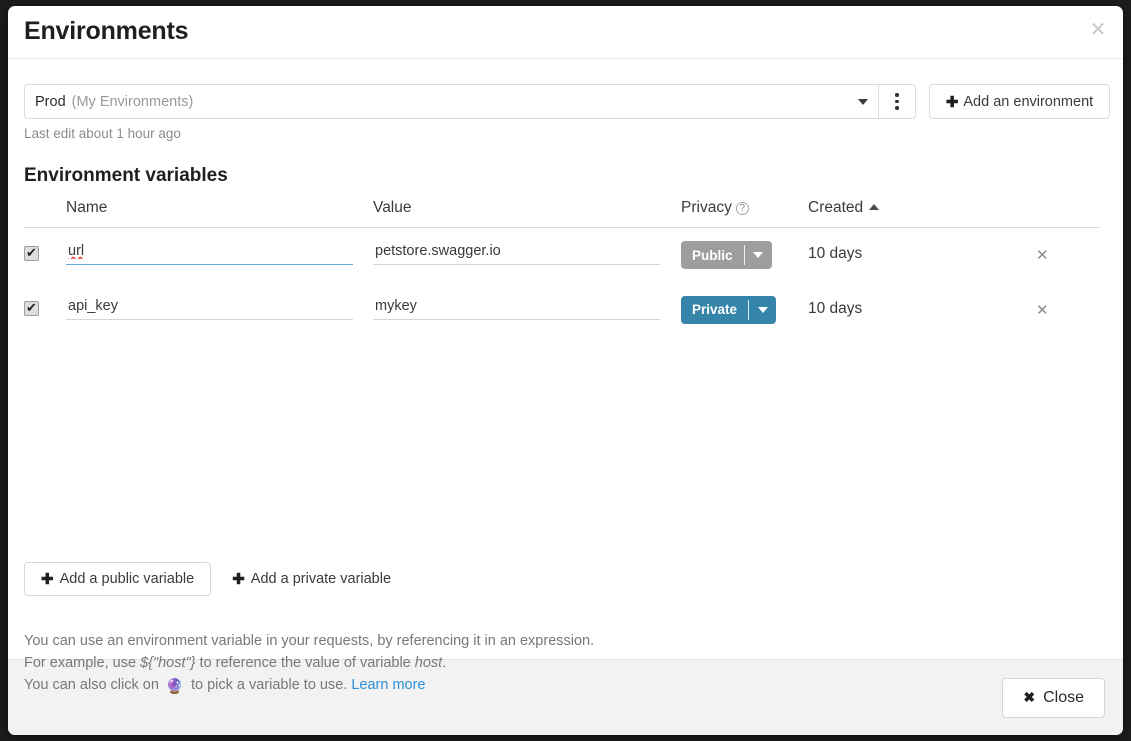  Describe the element at coordinates (168, 663) in the screenshot. I see `help-expression-code: ${"host"}` at that location.